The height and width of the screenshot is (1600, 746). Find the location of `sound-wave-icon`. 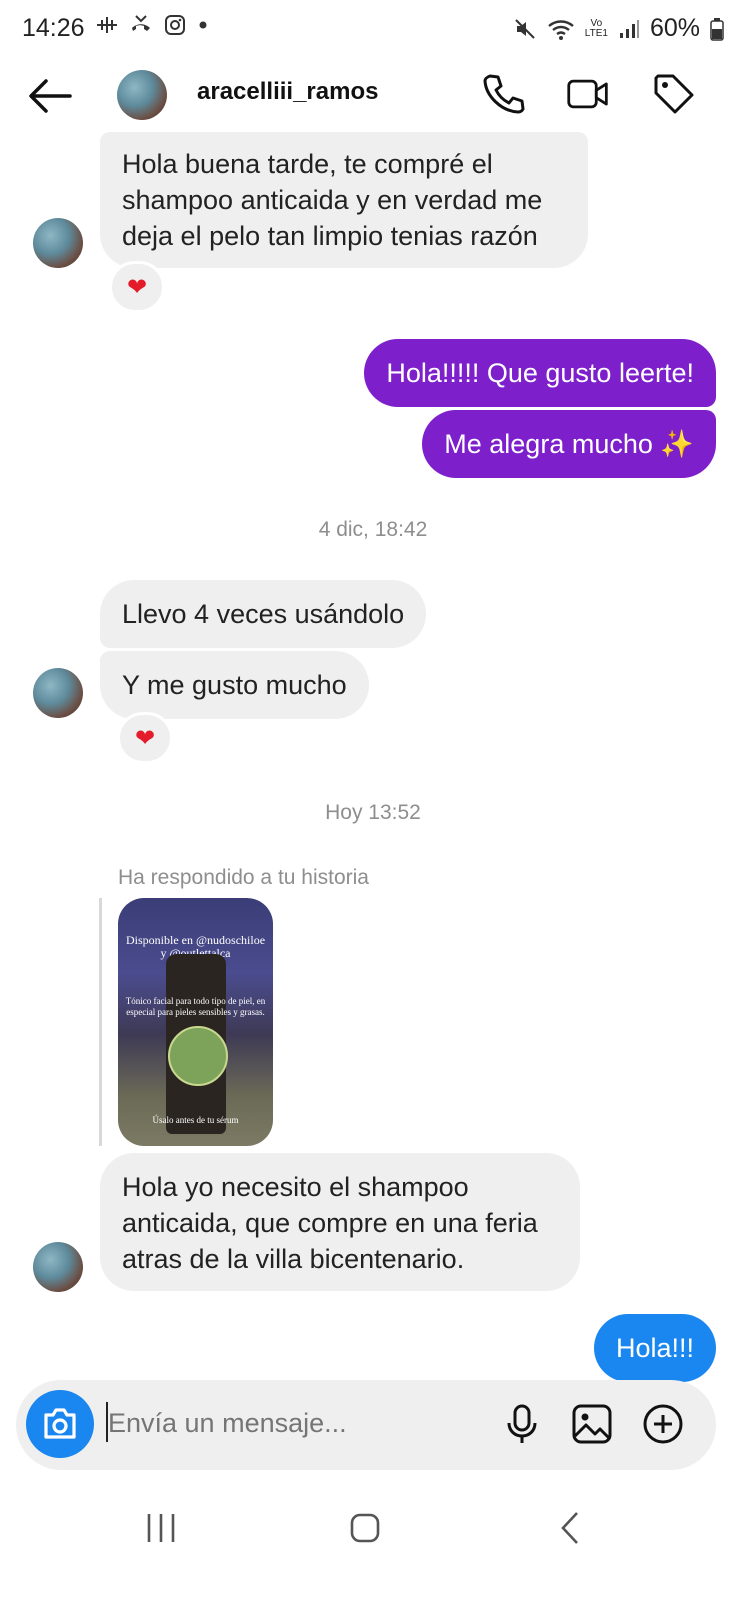

sound-wave-icon is located at coordinates (107, 25).